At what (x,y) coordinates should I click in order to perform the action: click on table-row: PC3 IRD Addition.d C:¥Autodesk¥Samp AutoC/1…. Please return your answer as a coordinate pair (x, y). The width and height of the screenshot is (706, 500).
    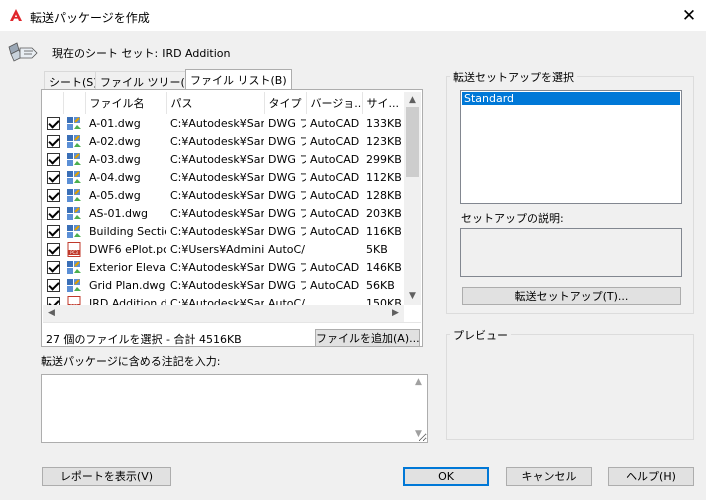
    Looking at the image, I should click on (223, 299).